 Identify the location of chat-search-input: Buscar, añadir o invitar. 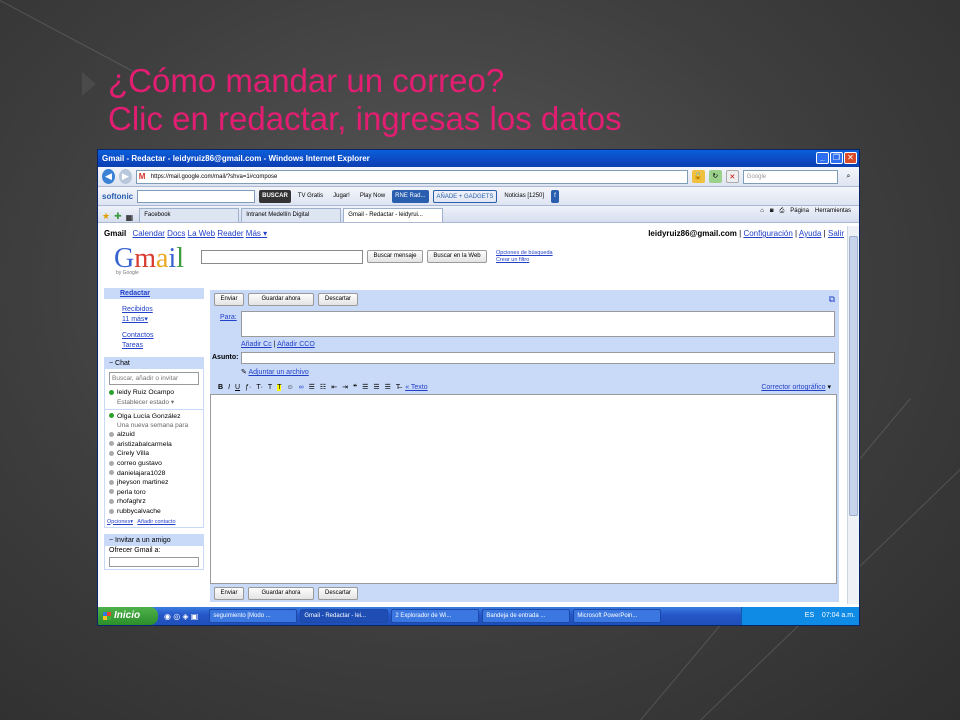
(154, 378).